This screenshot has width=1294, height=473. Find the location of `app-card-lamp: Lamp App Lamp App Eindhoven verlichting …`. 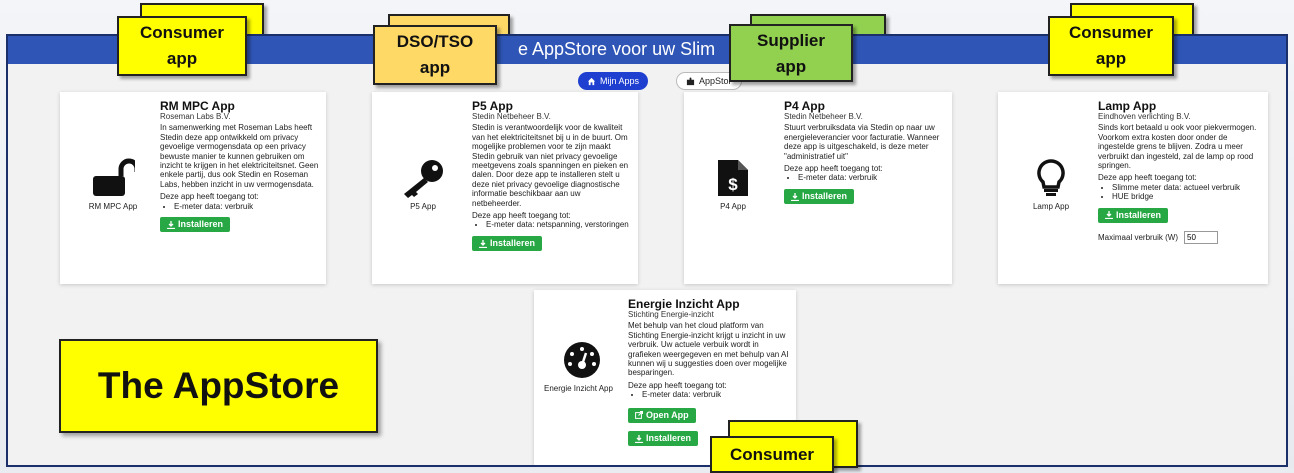

app-card-lamp: Lamp App Lamp App Eindhoven verlichting … is located at coordinates (1133, 188).